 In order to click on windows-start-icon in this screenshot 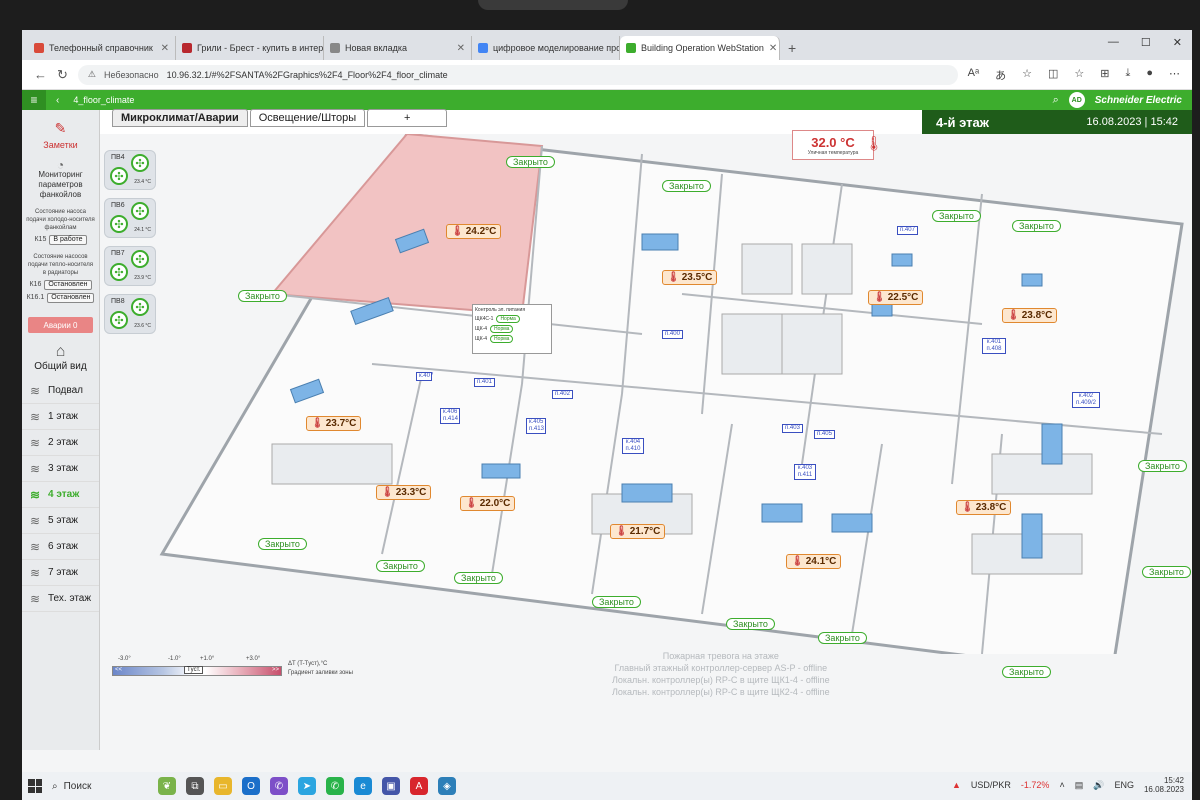, I will do `click(35, 786)`.